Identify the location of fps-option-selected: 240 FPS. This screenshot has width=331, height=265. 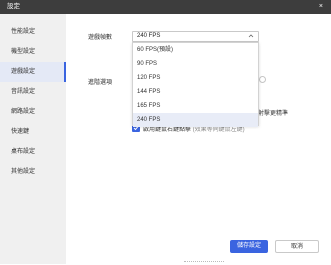
(195, 120).